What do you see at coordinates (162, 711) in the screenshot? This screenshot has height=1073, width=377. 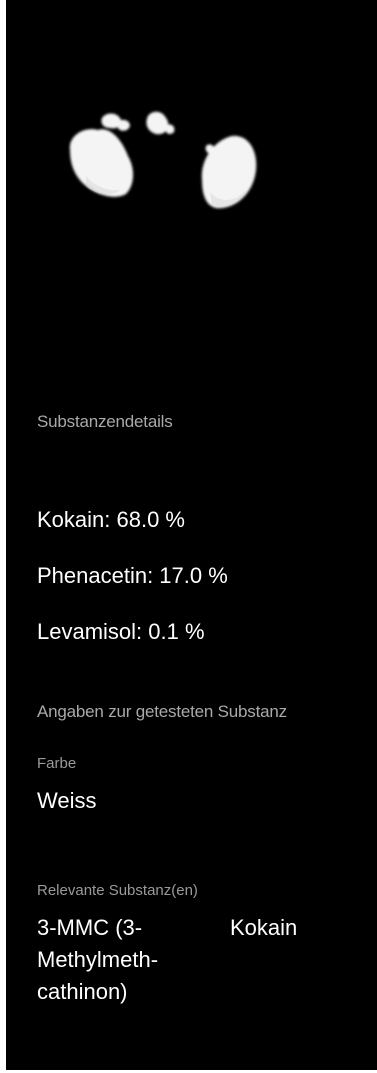 I see `tested-substance-heading: Angaben zur getesteten Substanz` at bounding box center [162, 711].